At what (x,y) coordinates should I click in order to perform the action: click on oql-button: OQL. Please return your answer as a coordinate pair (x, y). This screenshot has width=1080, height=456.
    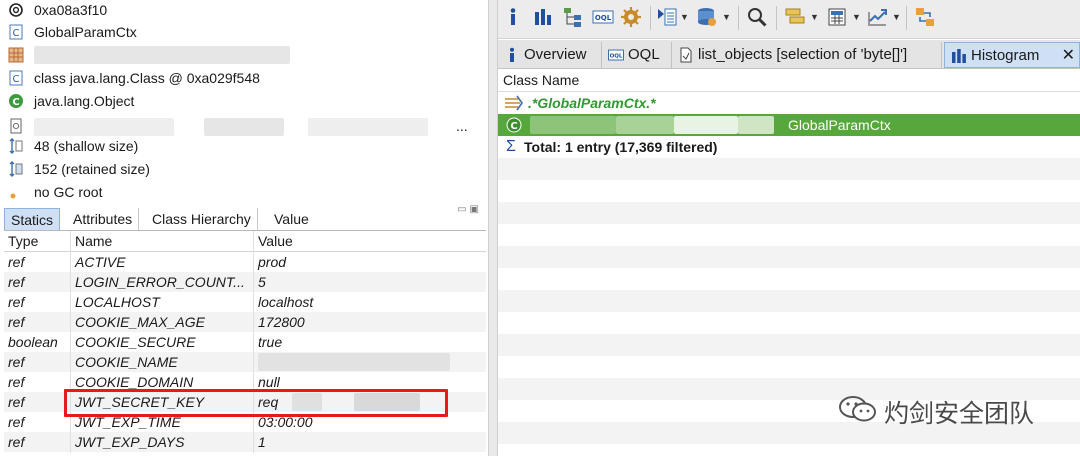
    Looking at the image, I should click on (603, 17).